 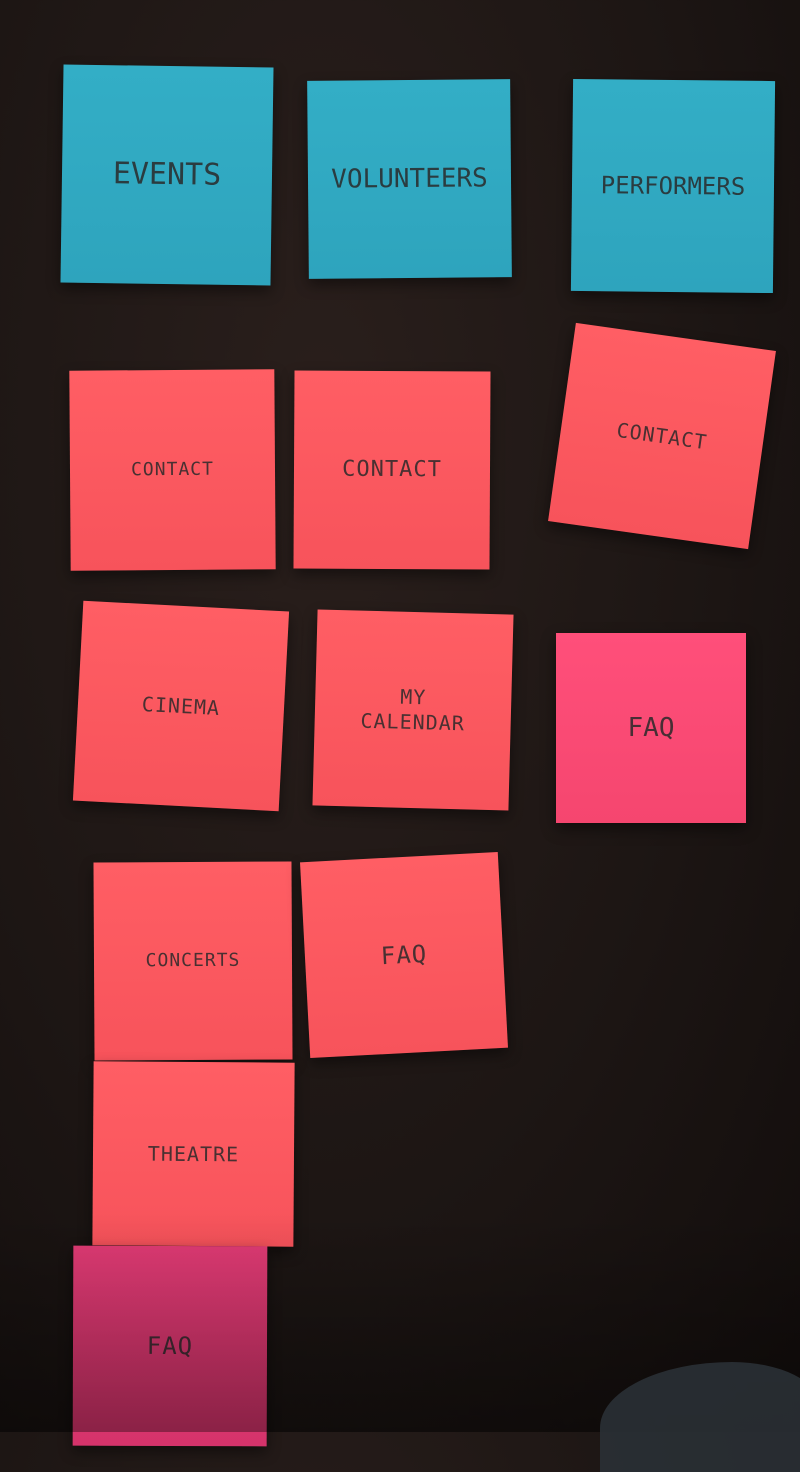 I want to click on sticky-note-cinema: CINEMA, so click(x=181, y=706).